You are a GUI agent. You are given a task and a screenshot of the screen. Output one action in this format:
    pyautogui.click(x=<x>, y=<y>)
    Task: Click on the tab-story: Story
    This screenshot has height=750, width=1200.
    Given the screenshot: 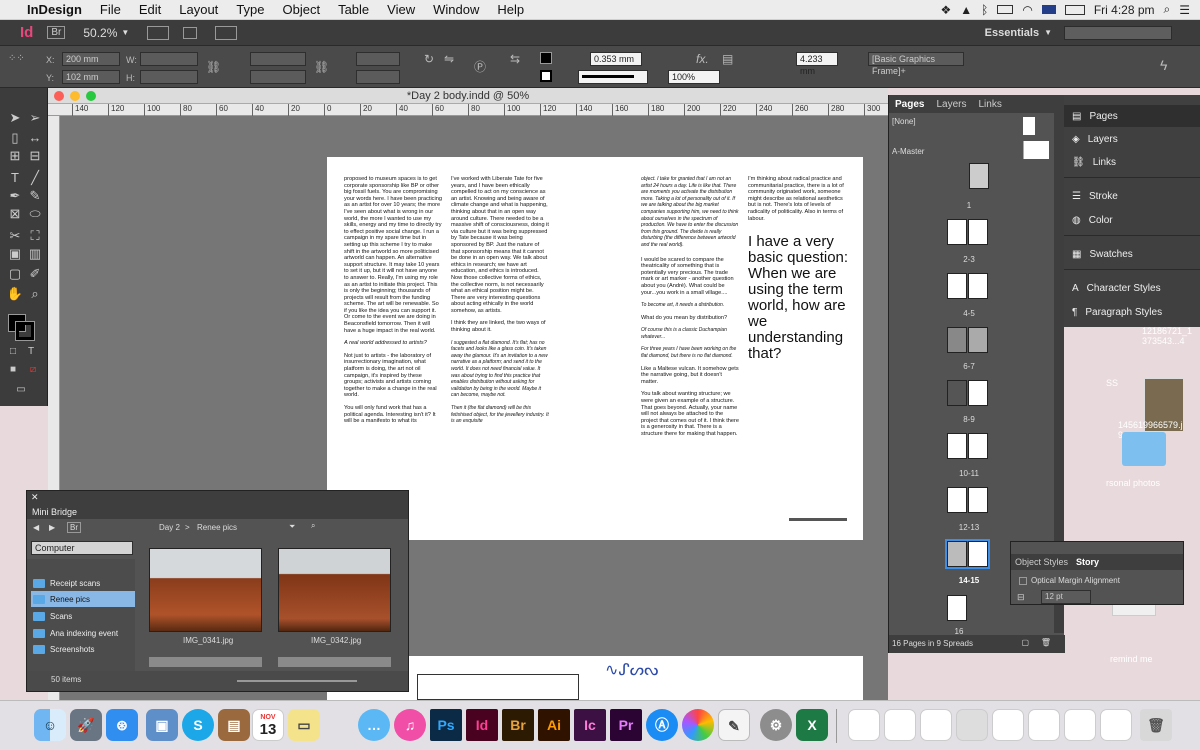 What is the action you would take?
    pyautogui.click(x=1087, y=562)
    